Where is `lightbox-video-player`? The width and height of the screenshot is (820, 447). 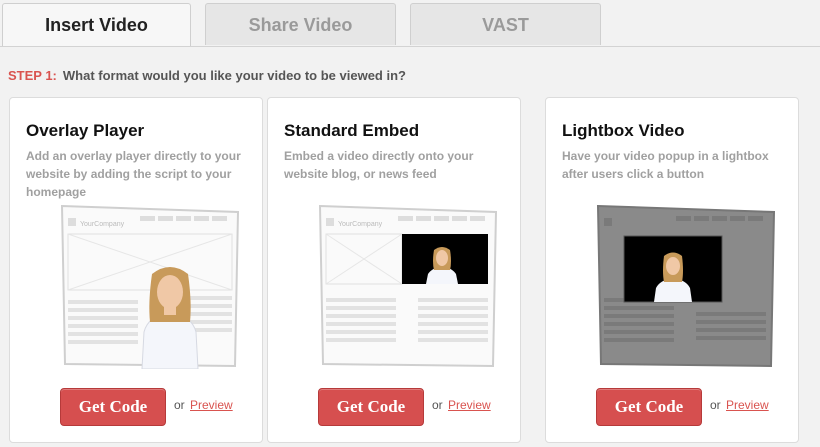
lightbox-video-player is located at coordinates (673, 269).